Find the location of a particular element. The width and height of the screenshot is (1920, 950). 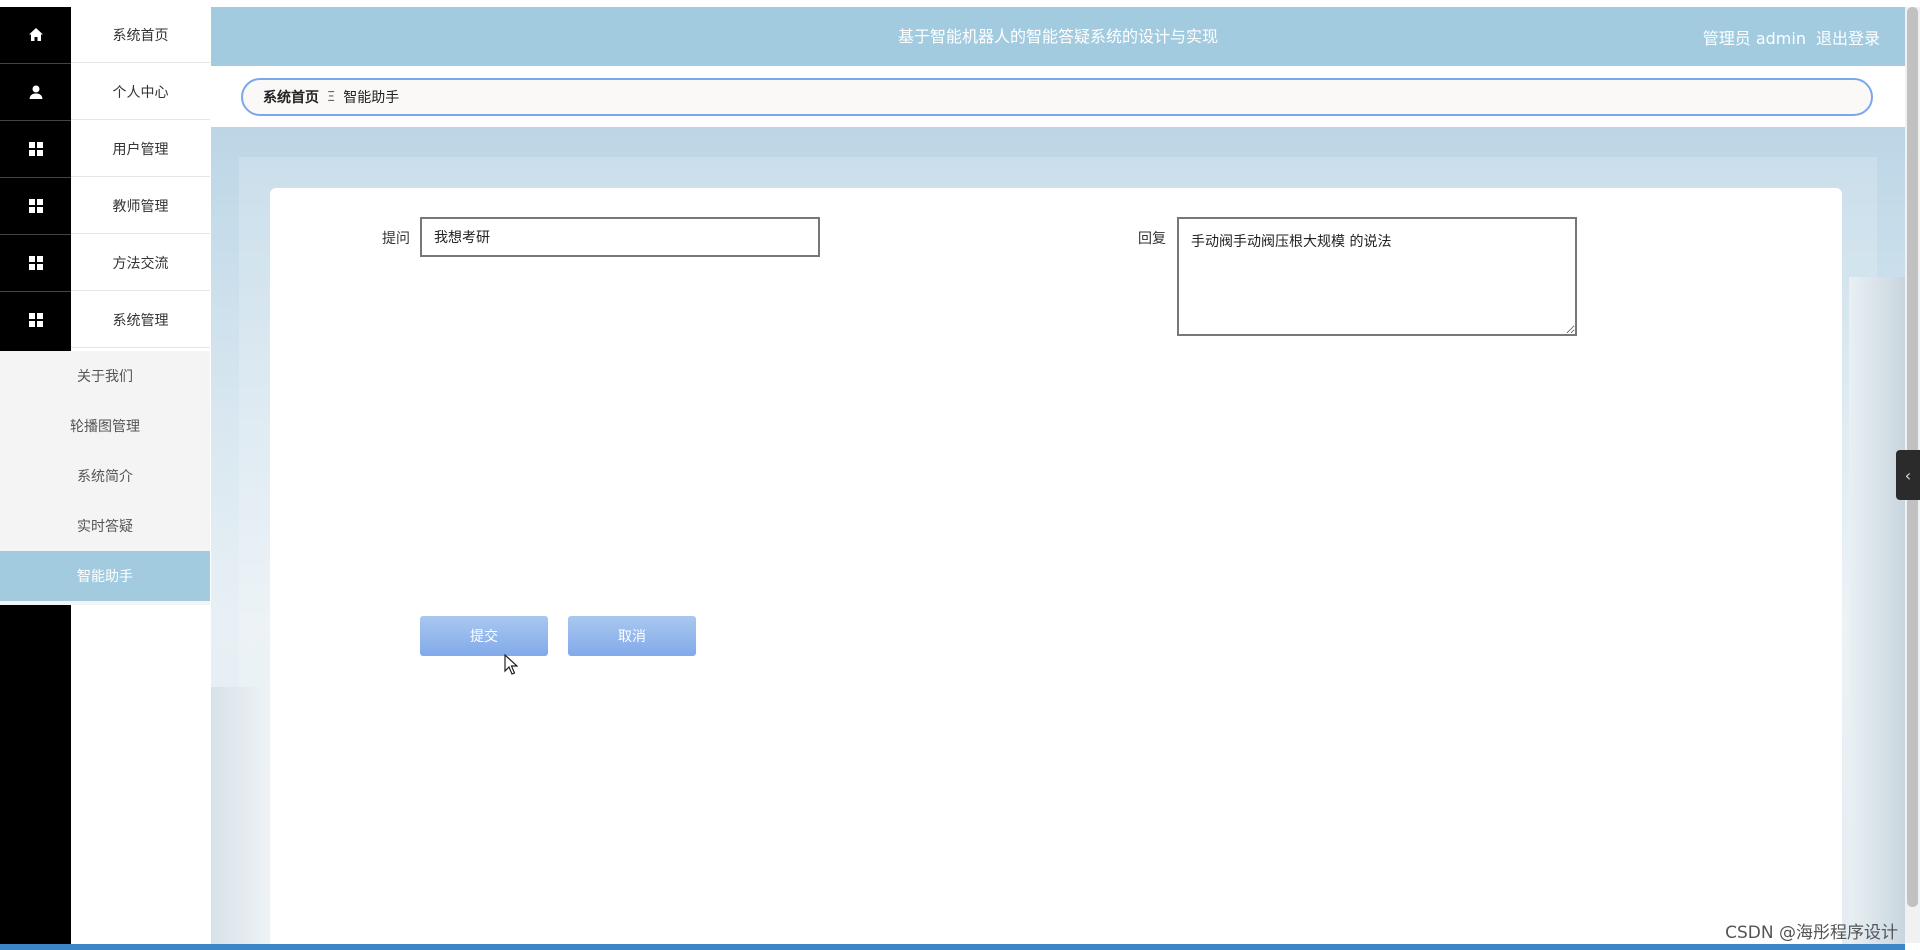

breadcrumb-bar: 系统首页 Ξ 智能助手 is located at coordinates (1058, 96).